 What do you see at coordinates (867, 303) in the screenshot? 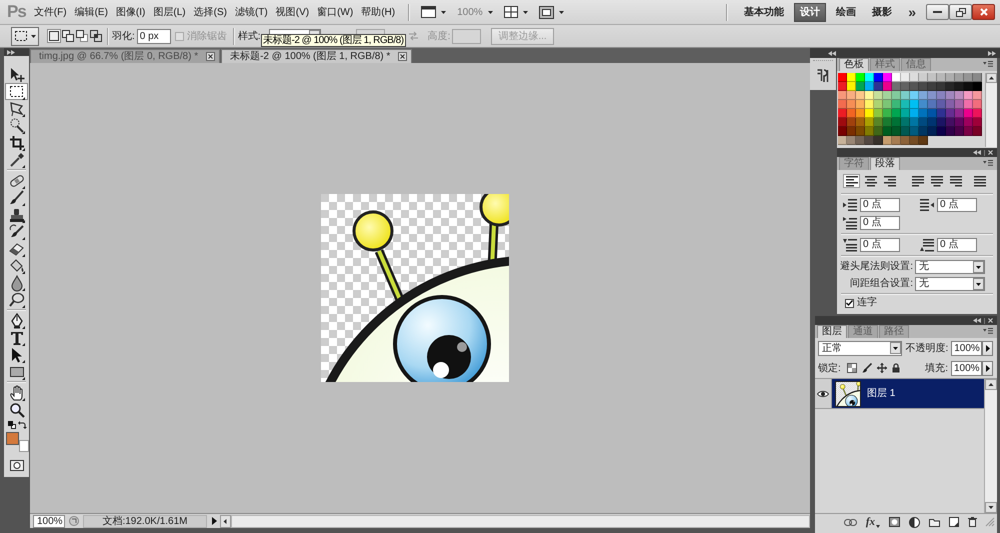
I see `hyphenation-label: 连字` at bounding box center [867, 303].